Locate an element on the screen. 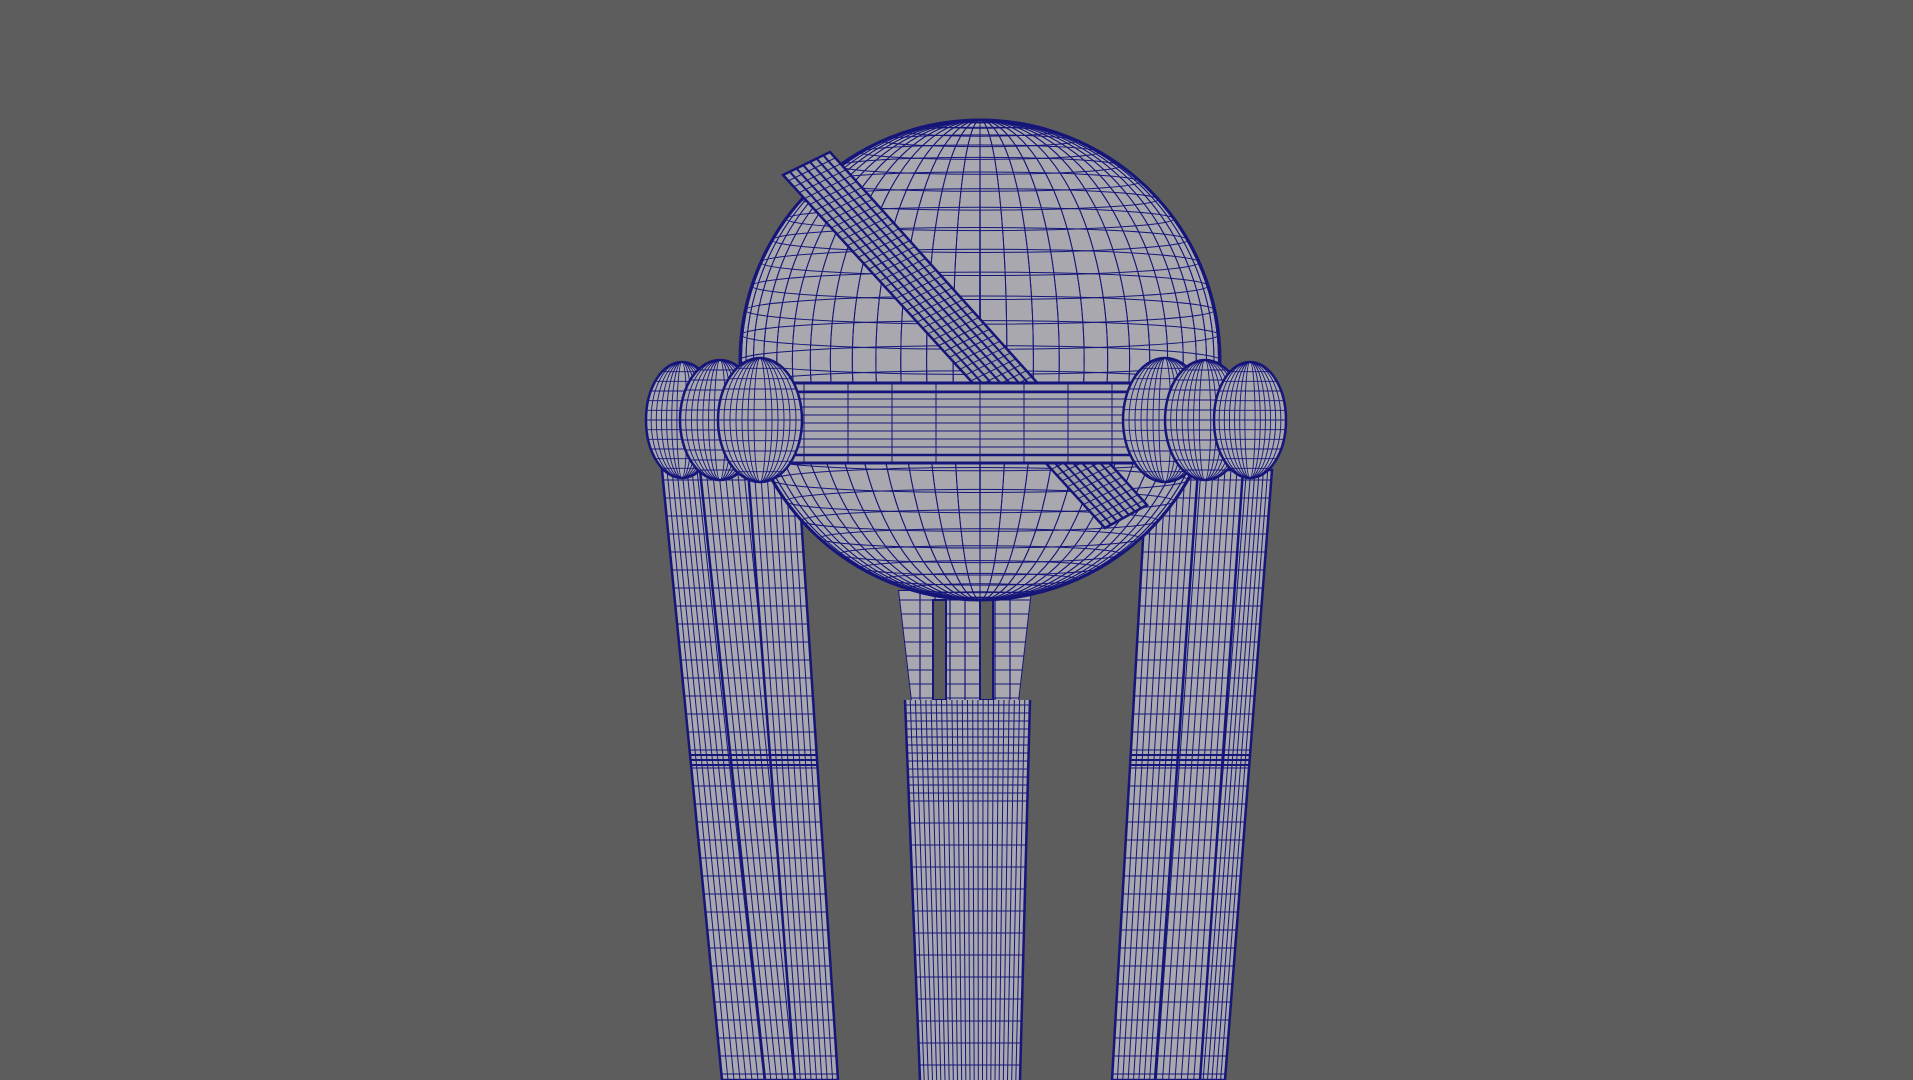 The width and height of the screenshot is (1913, 1080). stem-body is located at coordinates (967, 890).